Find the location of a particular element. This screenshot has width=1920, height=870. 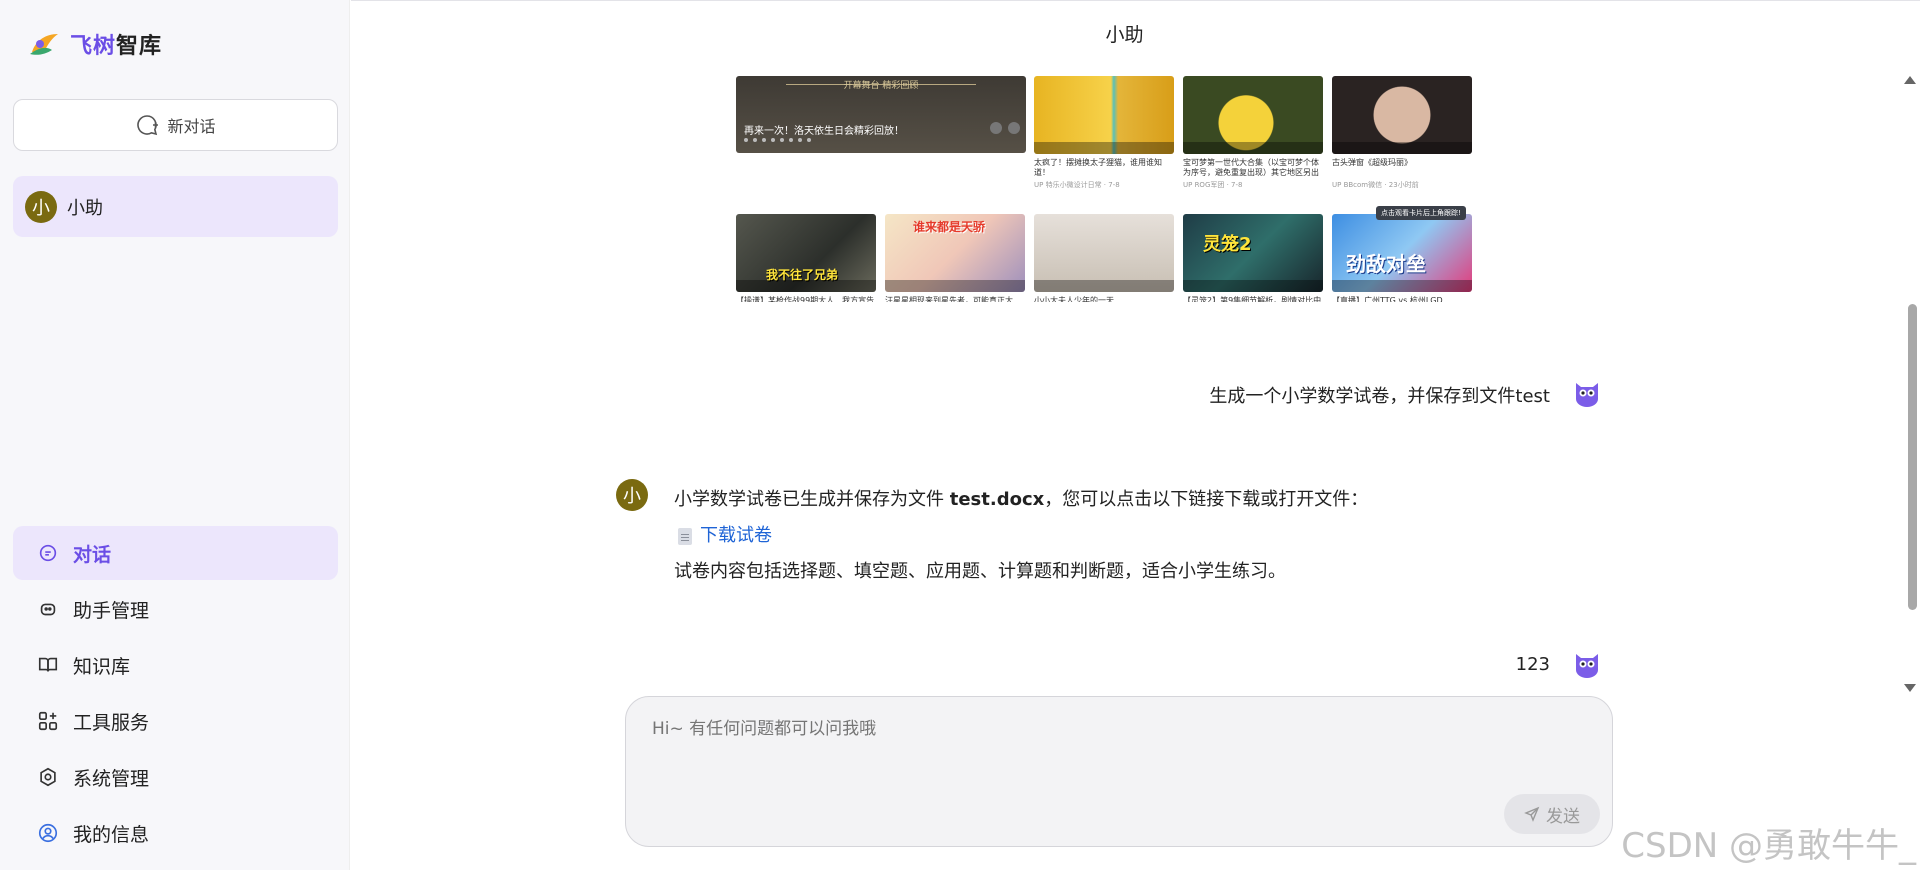

new-chat-icon is located at coordinates (148, 125).